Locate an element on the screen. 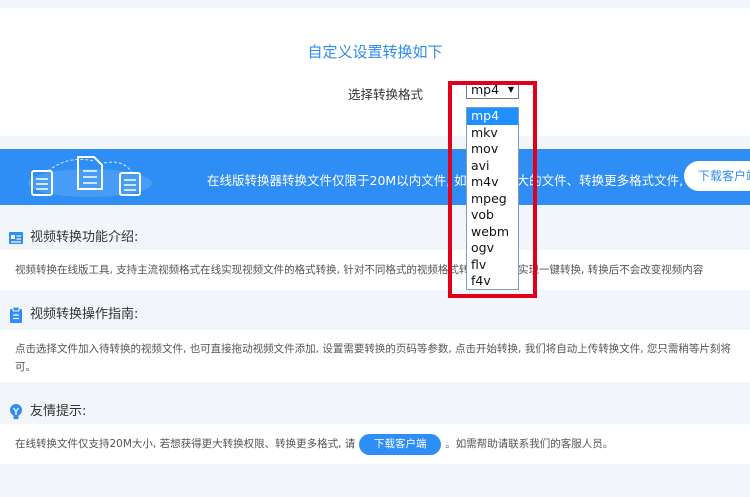  clipboard-icon is located at coordinates (16, 314).